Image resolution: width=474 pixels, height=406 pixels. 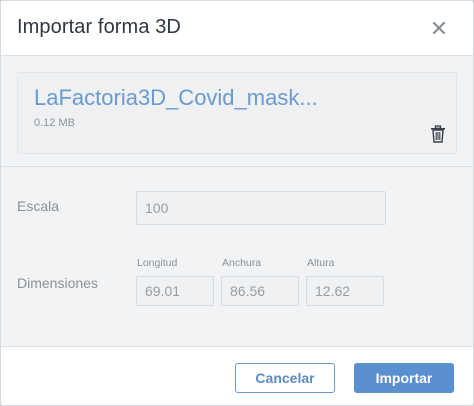 What do you see at coordinates (157, 263) in the screenshot?
I see `length-label: Longitud` at bounding box center [157, 263].